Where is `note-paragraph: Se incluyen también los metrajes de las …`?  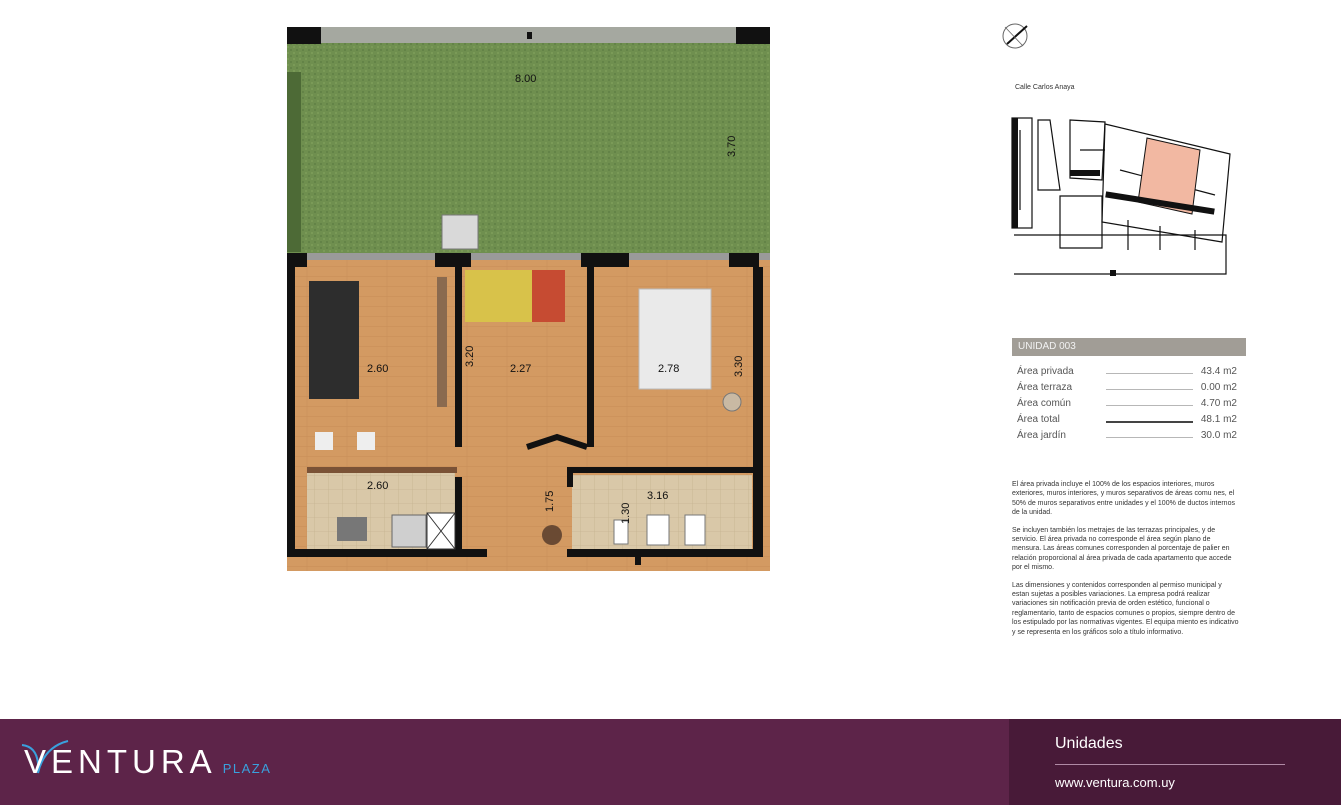 note-paragraph: Se incluyen también los metrajes de las … is located at coordinates (1122, 549).